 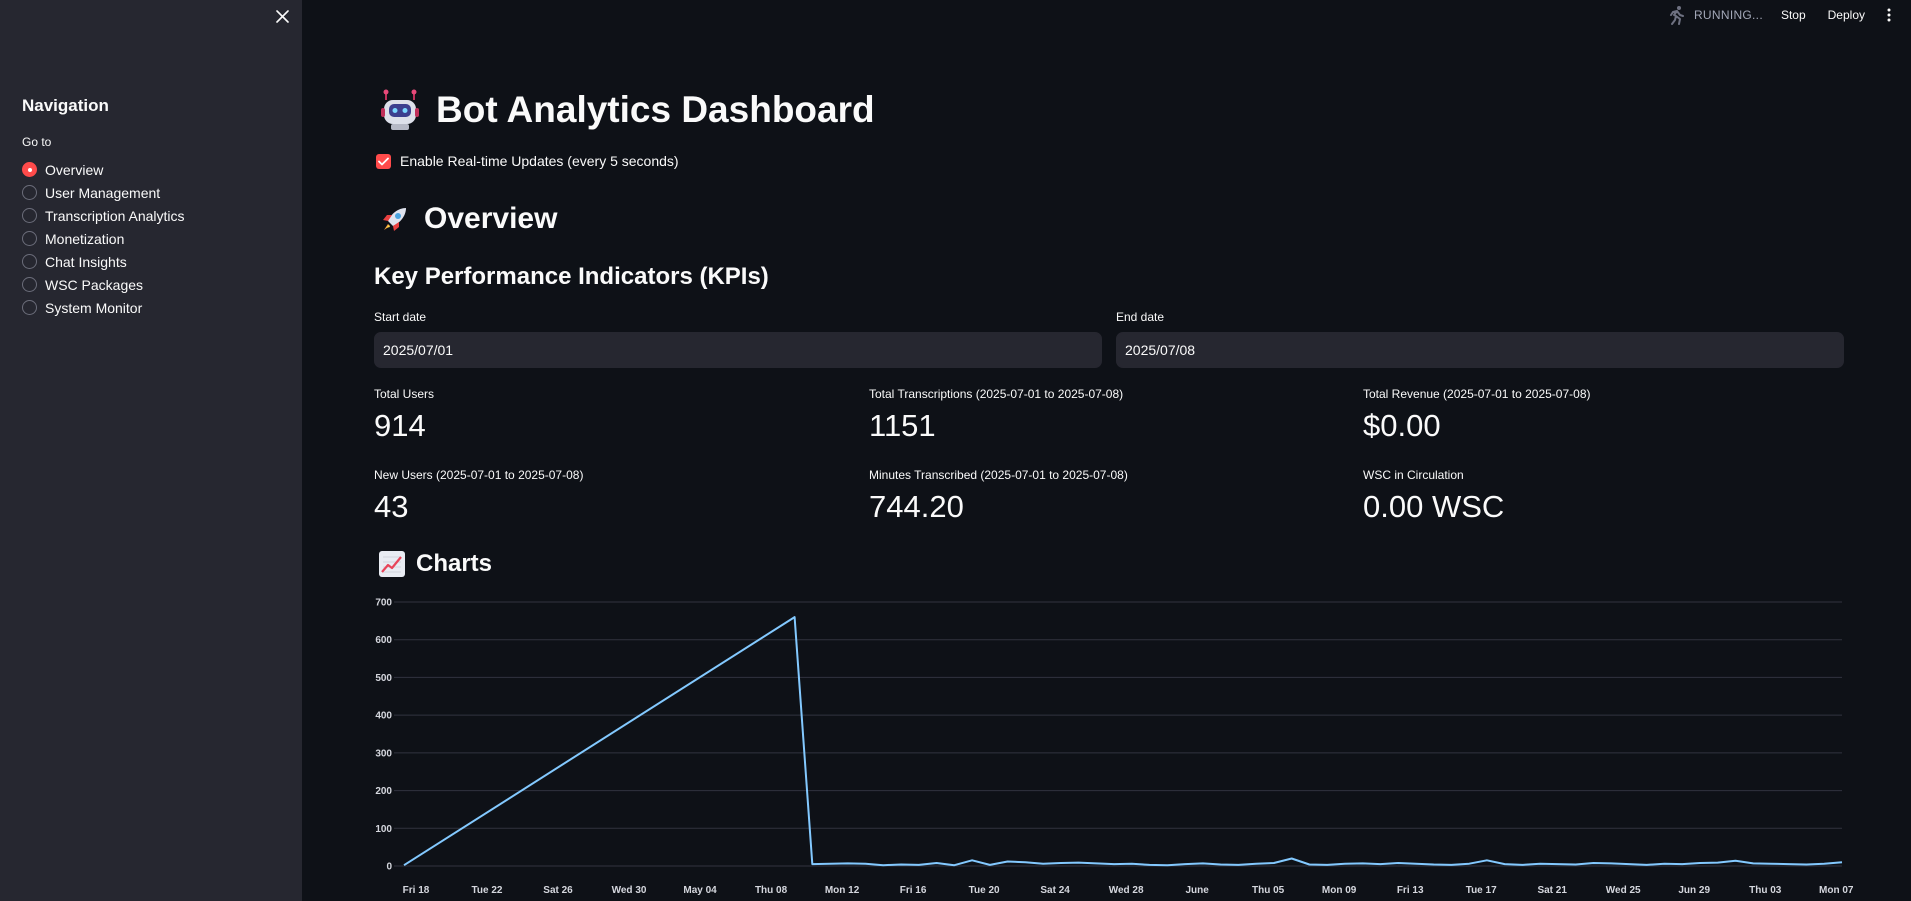 What do you see at coordinates (1126, 890) in the screenshot?
I see `x-tick-label: Wed 28` at bounding box center [1126, 890].